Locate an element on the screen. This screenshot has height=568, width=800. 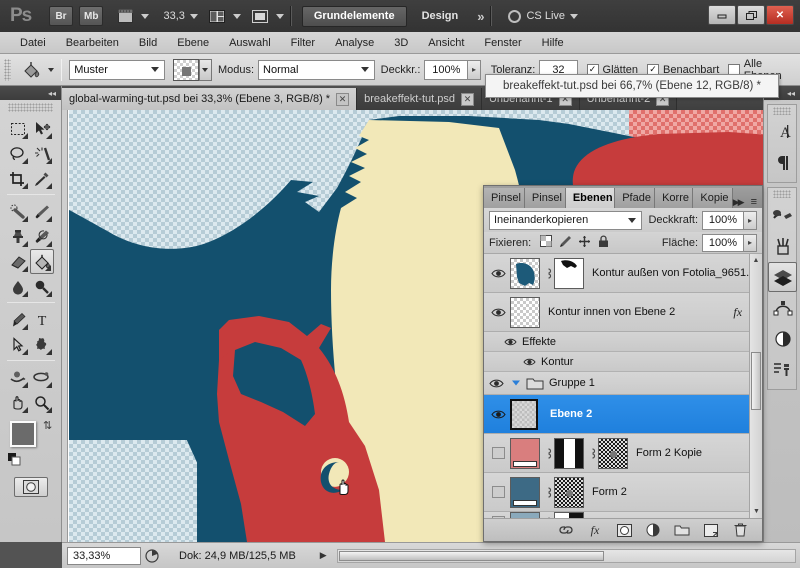
brush-tool is located at coordinates (42, 211).